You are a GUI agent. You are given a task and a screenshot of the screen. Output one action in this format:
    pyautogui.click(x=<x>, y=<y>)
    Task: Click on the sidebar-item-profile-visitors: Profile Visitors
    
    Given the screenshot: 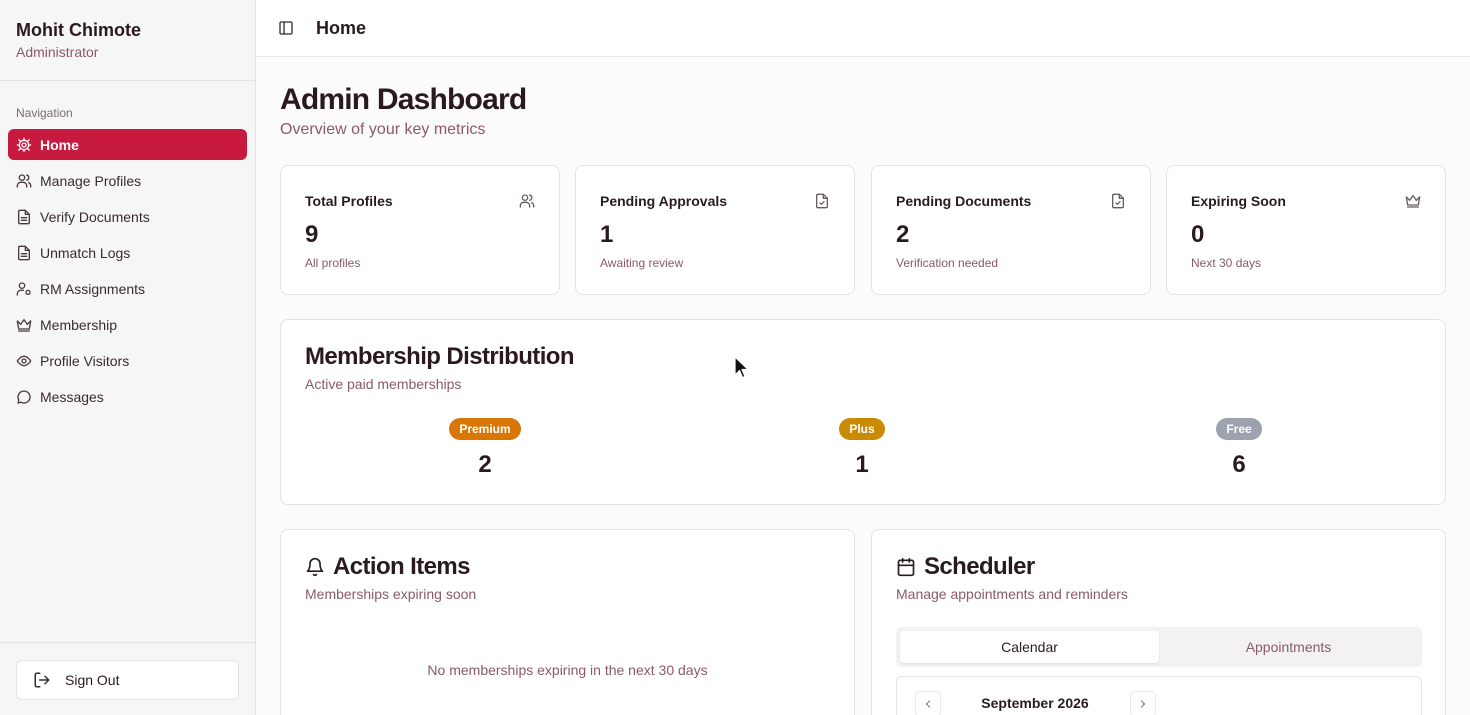 What is the action you would take?
    pyautogui.click(x=127, y=360)
    